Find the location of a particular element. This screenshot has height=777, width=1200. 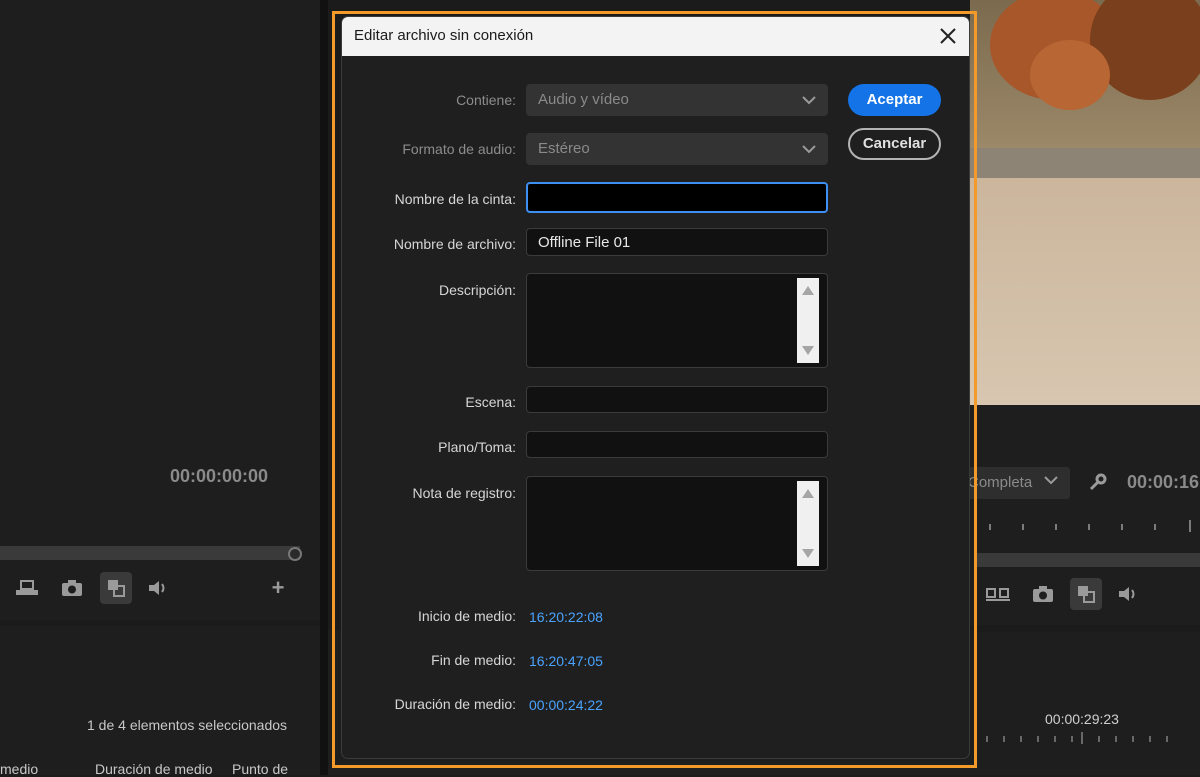

dialog-title: Editar archivo sin conexión is located at coordinates (444, 35).